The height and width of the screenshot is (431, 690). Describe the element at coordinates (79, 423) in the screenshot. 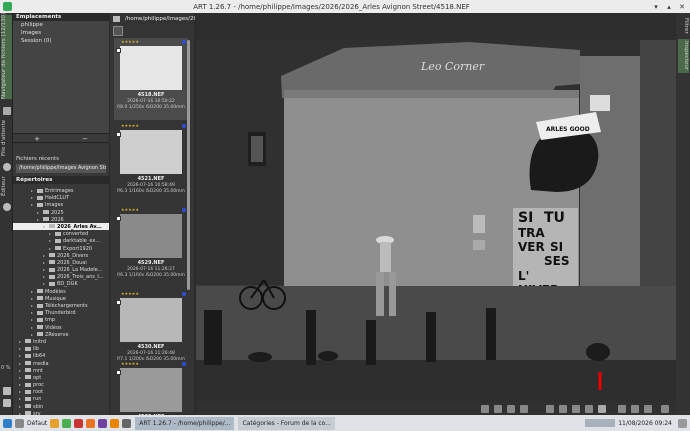

I see `filezilla-icon` at that location.